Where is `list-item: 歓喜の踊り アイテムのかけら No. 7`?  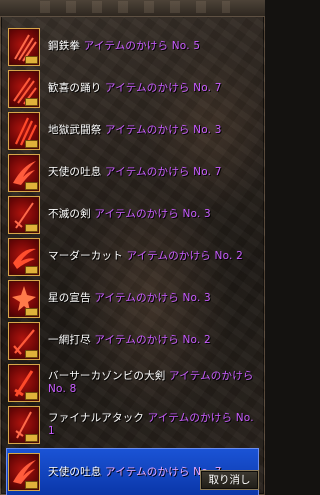 list-item: 歓喜の踊り アイテムのかけら No. 7 is located at coordinates (132, 88).